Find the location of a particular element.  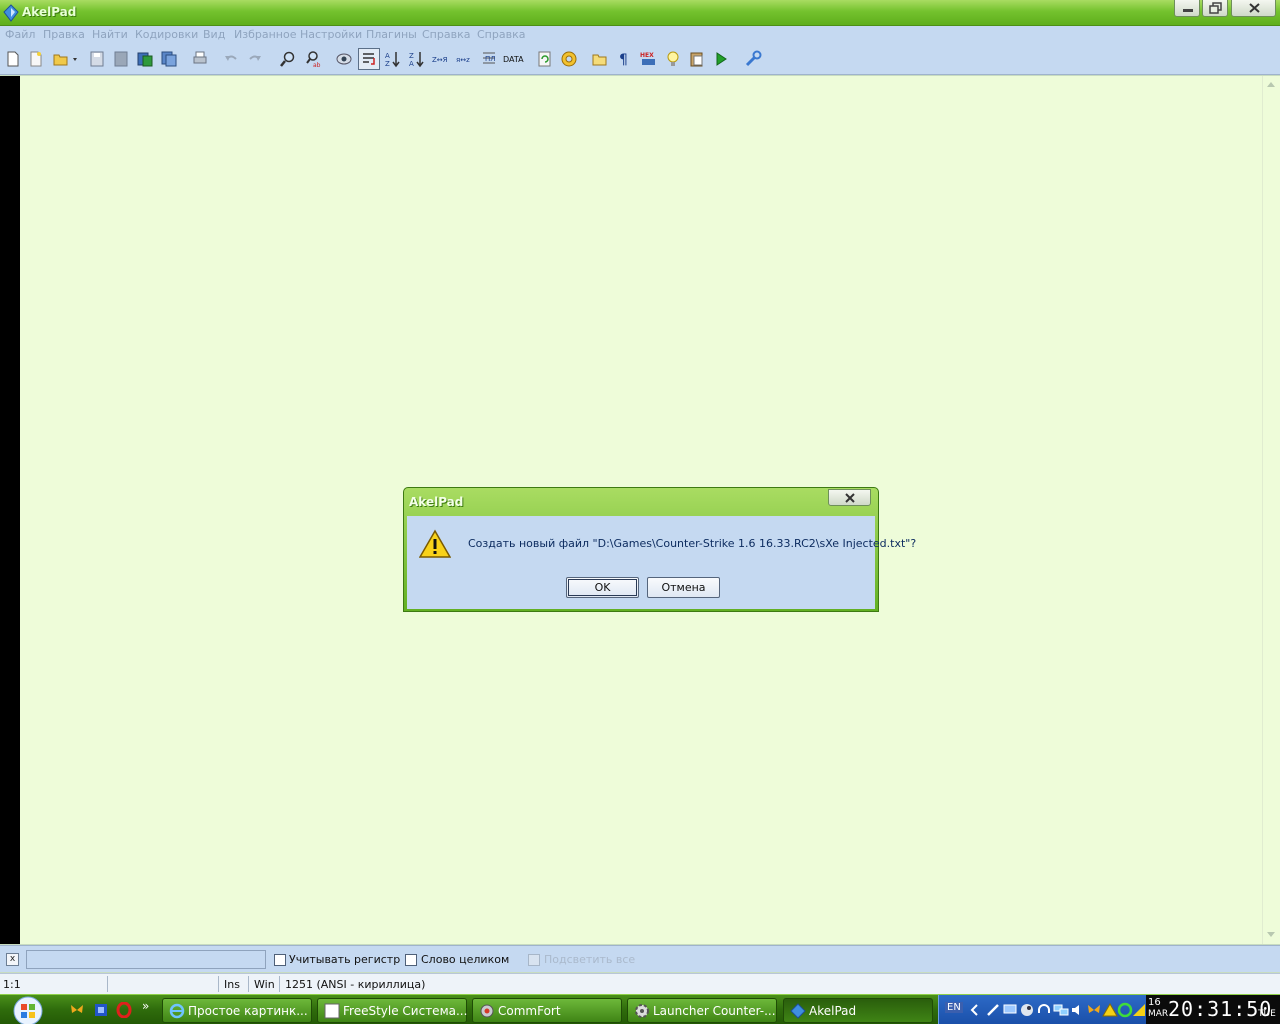

refresh-button is located at coordinates (545, 59).